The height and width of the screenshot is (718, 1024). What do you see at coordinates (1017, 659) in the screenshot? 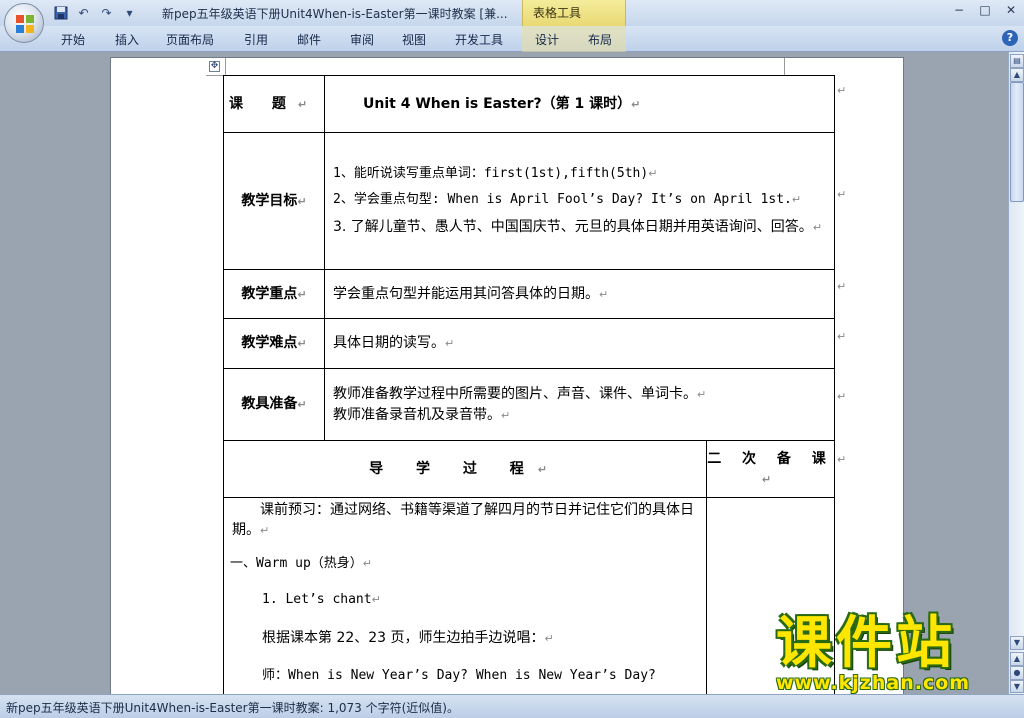
I see `prev-page-icon: ▲` at bounding box center [1017, 659].